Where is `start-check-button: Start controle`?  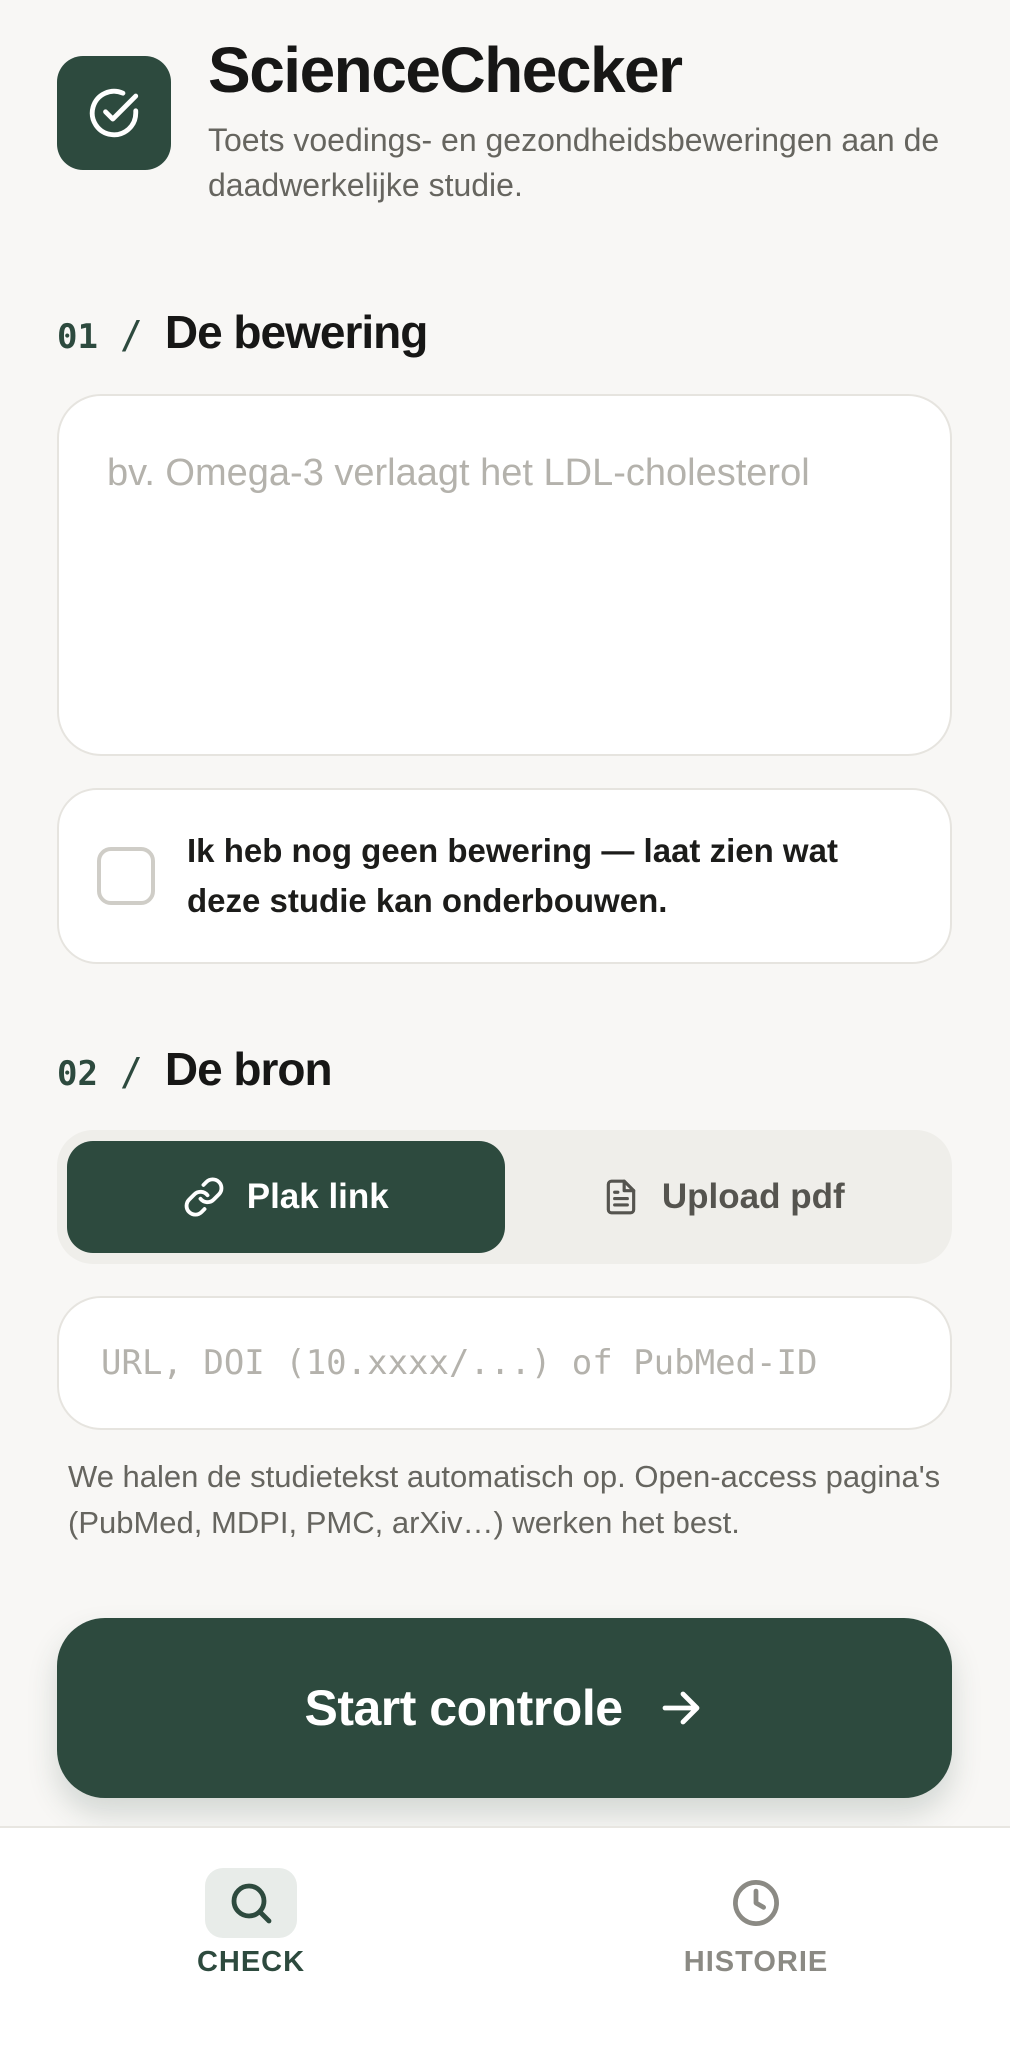
start-check-button: Start controle is located at coordinates (504, 1708).